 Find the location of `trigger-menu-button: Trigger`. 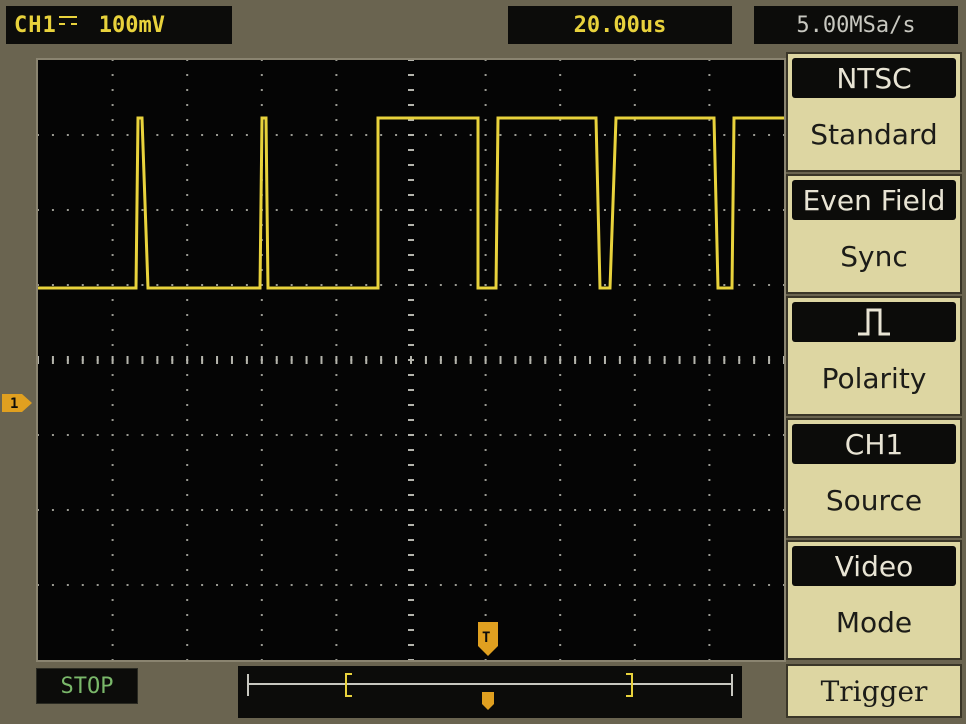

trigger-menu-button: Trigger is located at coordinates (874, 691).